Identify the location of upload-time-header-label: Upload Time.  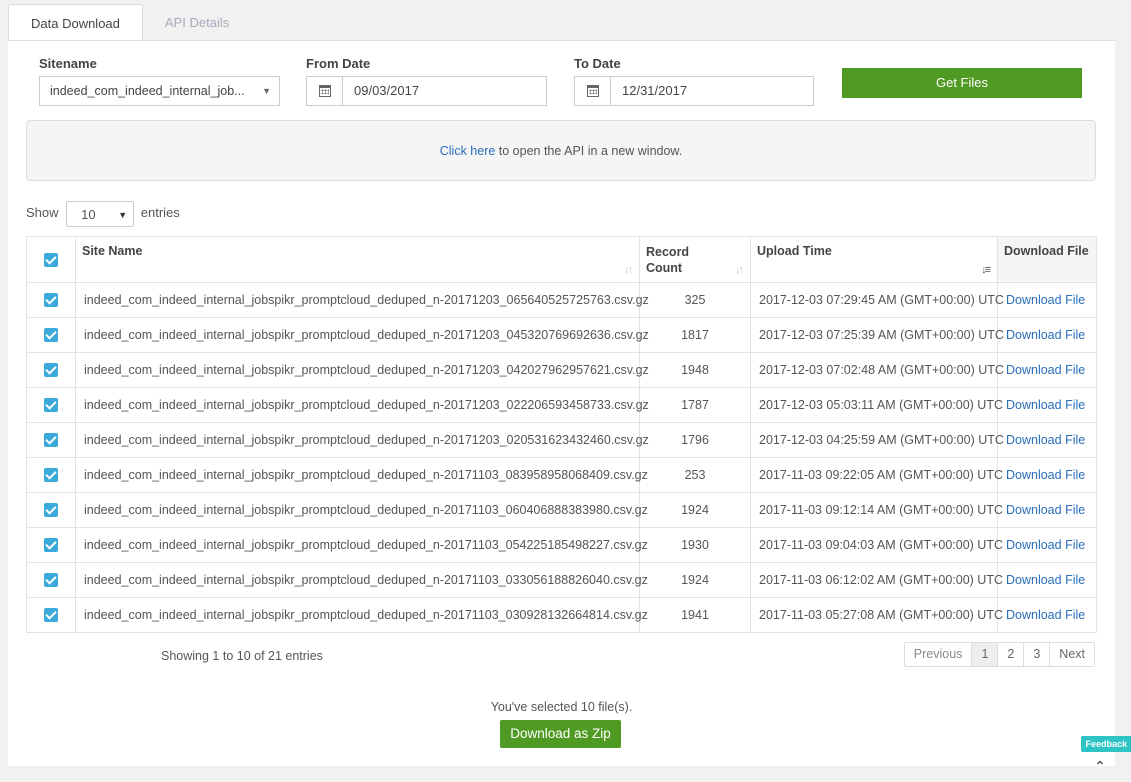
(794, 251).